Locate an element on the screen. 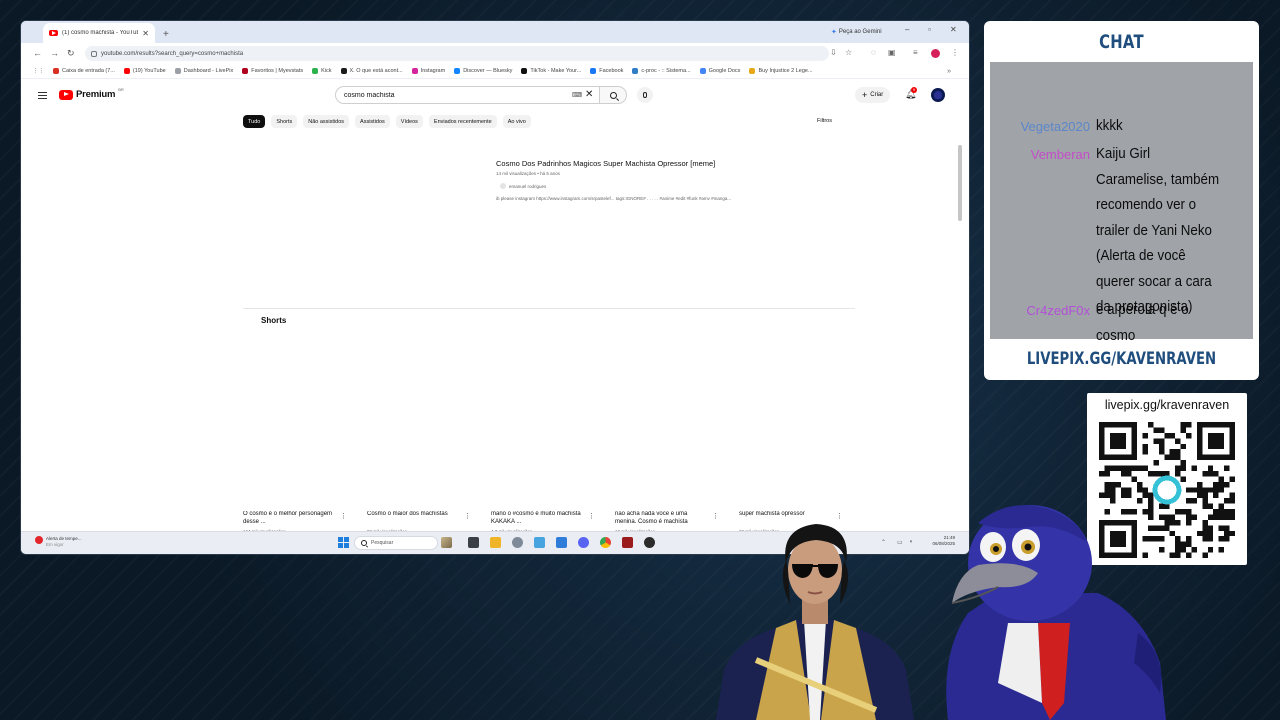 This screenshot has height=720, width=1280. browser-tab: (1) cosmo machista - YouTube ✕ is located at coordinates (99, 33).